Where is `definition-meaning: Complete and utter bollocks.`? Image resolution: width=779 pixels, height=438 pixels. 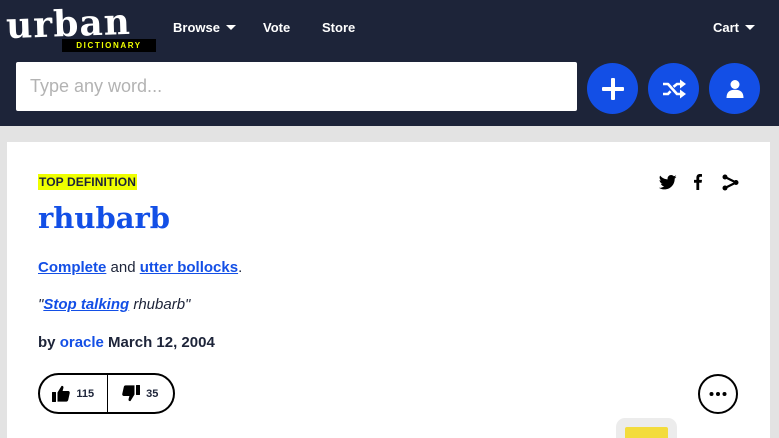
definition-meaning: Complete and utter bollocks. is located at coordinates (140, 268).